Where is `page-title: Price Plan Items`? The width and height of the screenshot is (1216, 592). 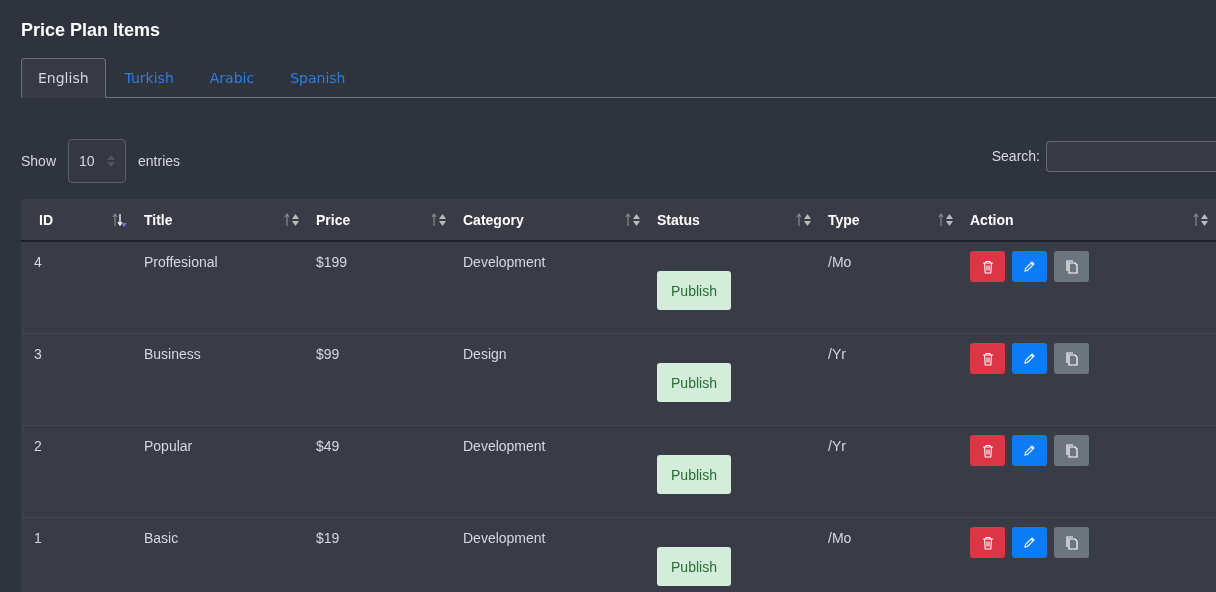
page-title: Price Plan Items is located at coordinates (91, 28).